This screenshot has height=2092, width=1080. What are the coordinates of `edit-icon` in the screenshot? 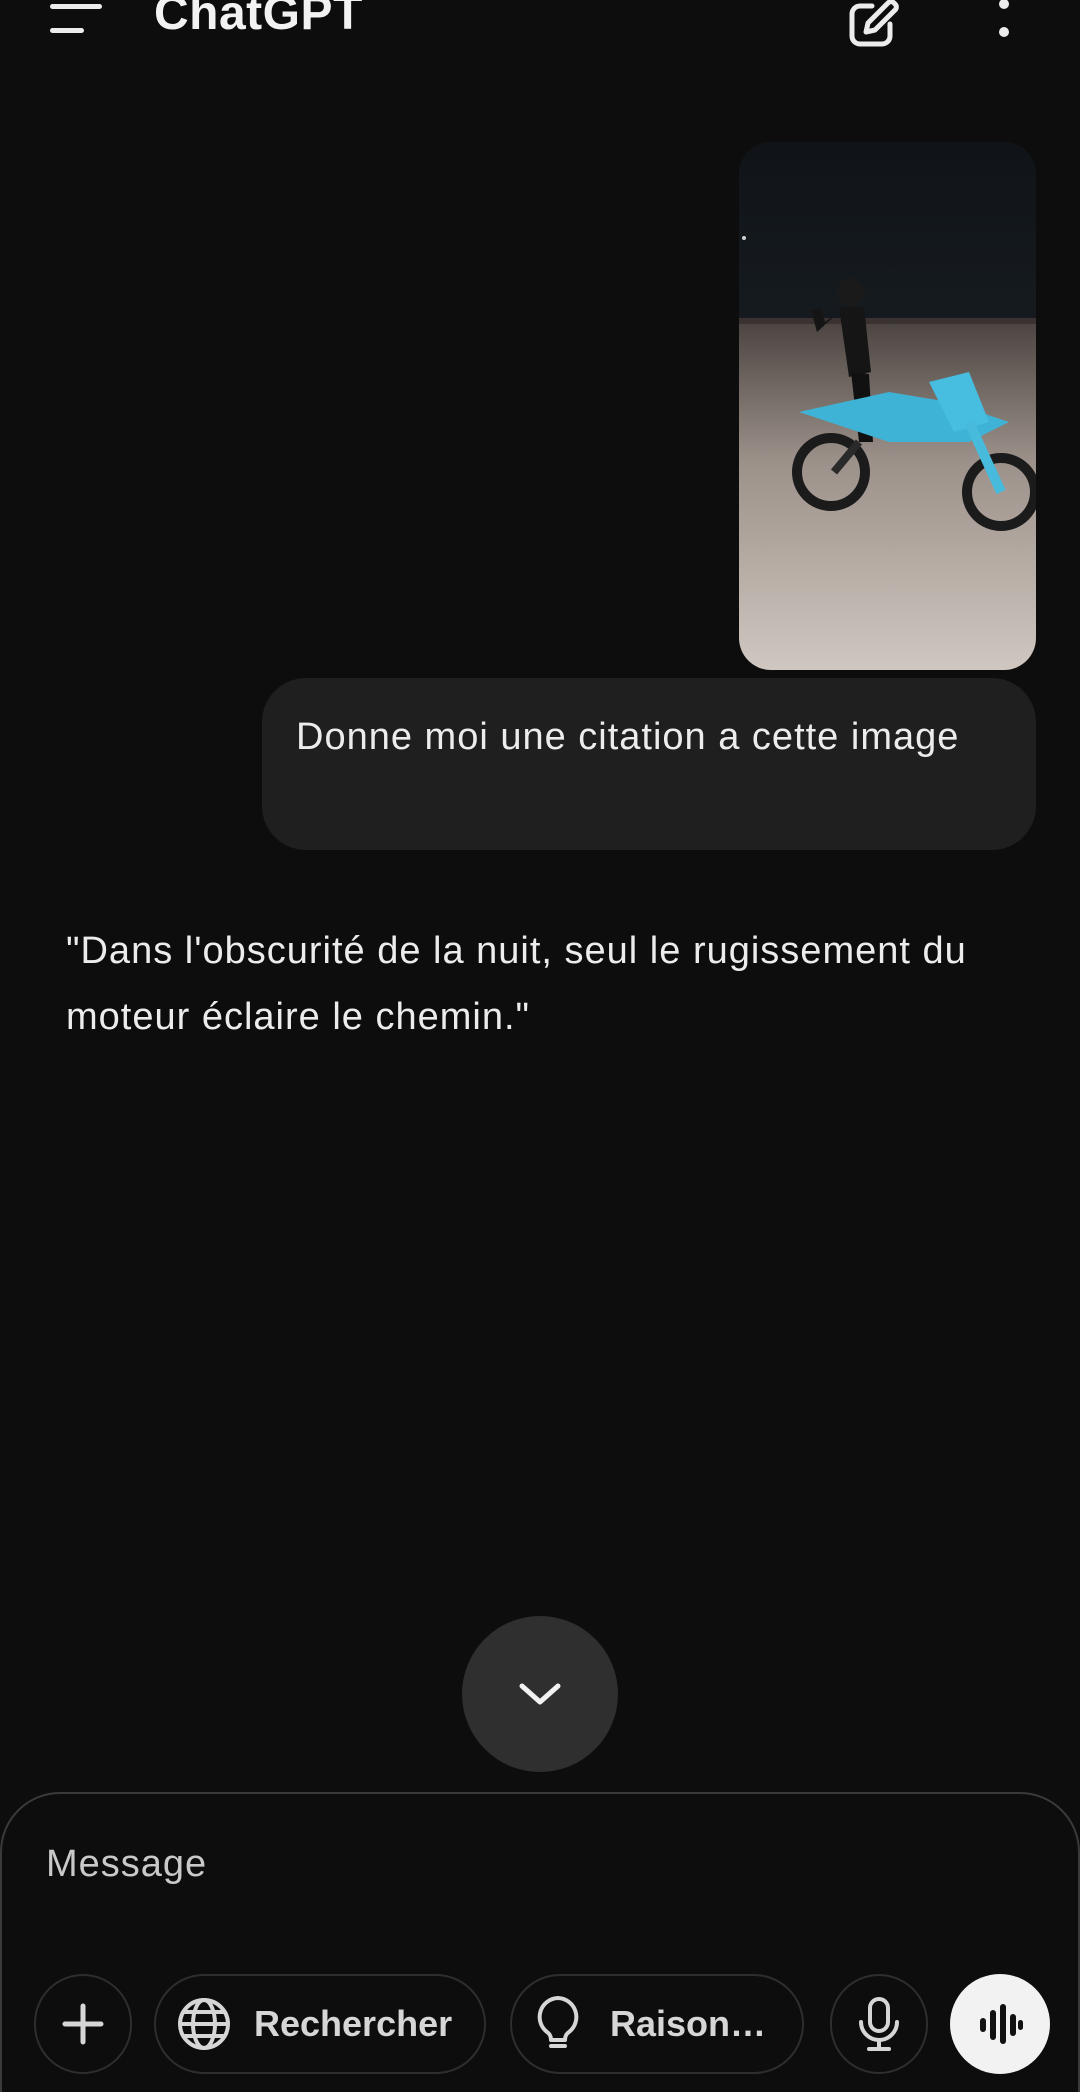 It's located at (874, 23).